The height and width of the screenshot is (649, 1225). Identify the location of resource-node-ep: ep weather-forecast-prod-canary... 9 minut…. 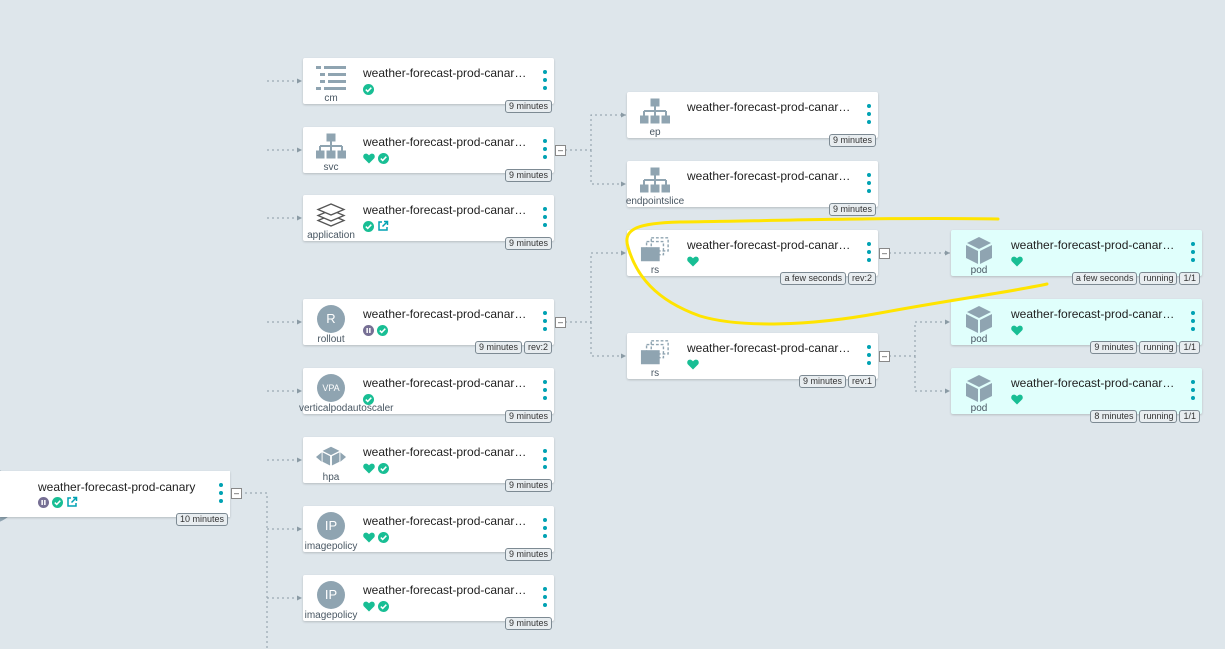
(752, 119).